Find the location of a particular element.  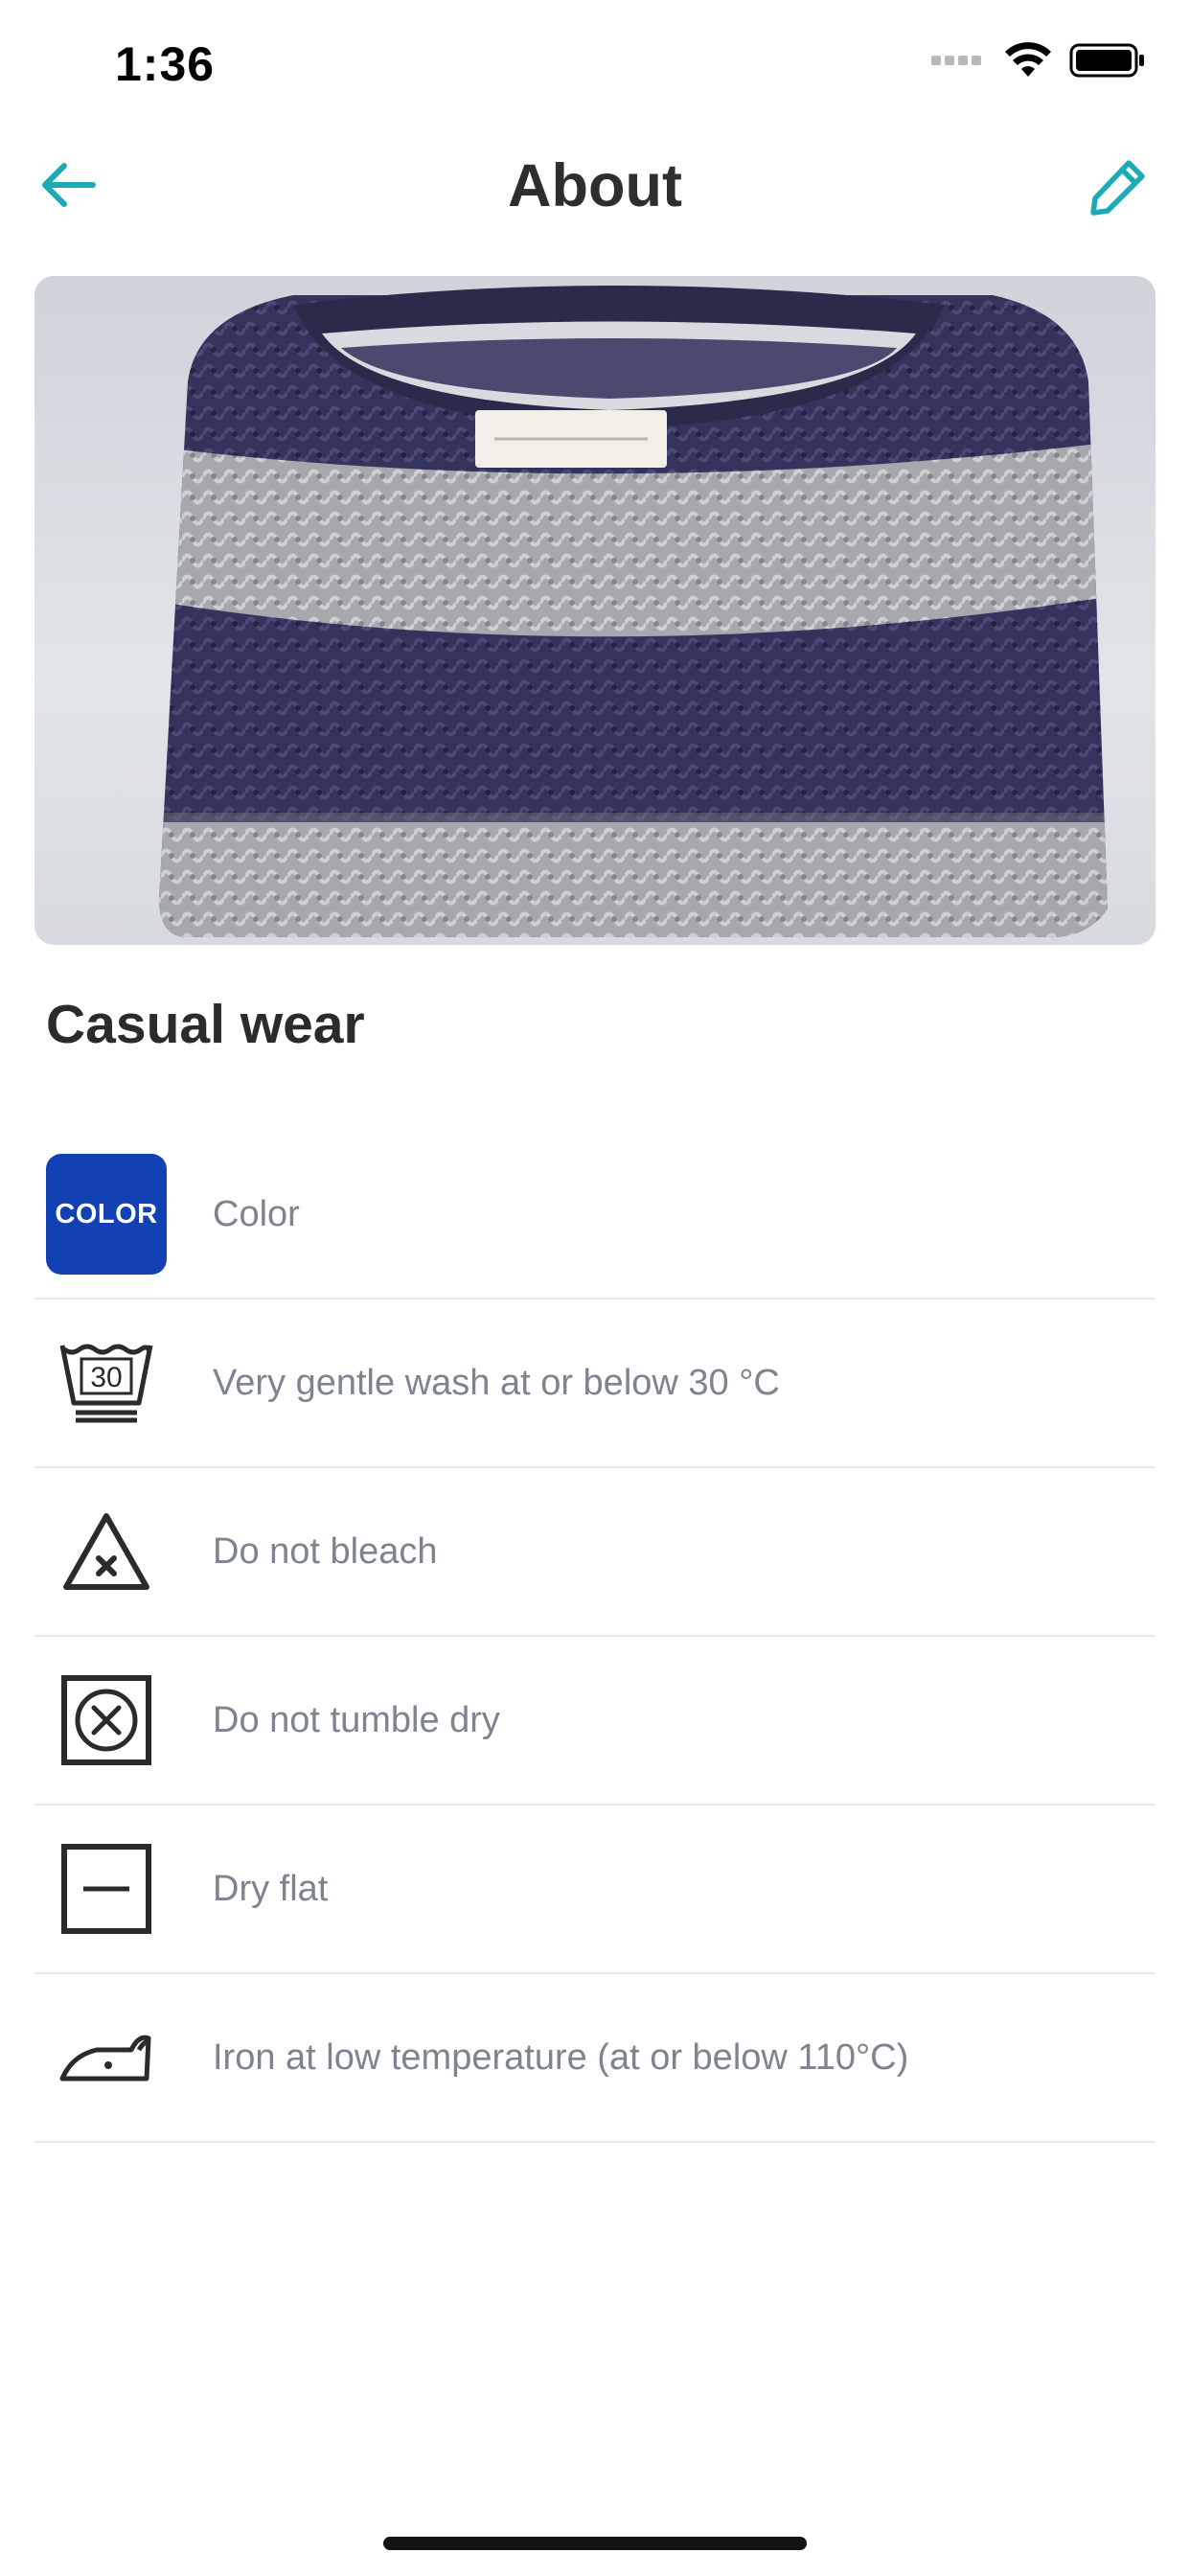

cellular-signal-icon is located at coordinates (958, 60).